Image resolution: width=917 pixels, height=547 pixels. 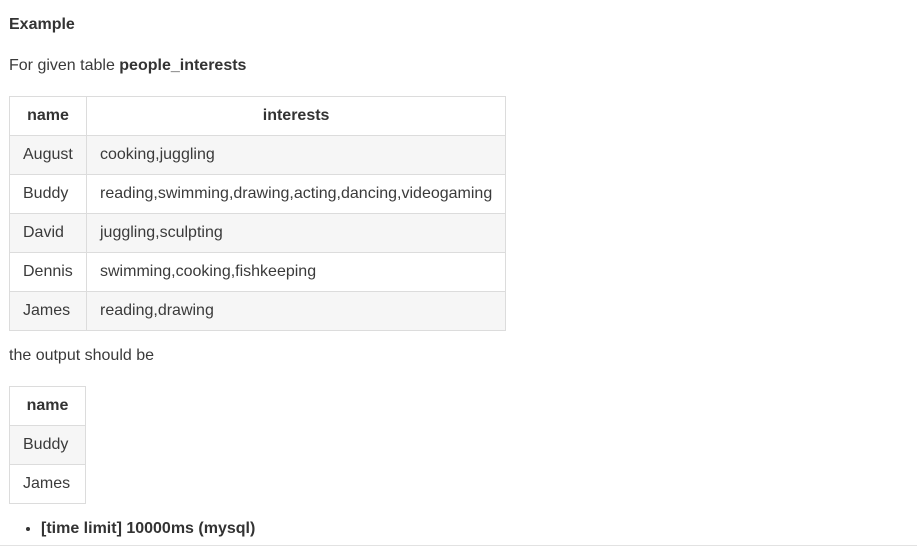 I want to click on output-table: name Buddy James, so click(x=47, y=445).